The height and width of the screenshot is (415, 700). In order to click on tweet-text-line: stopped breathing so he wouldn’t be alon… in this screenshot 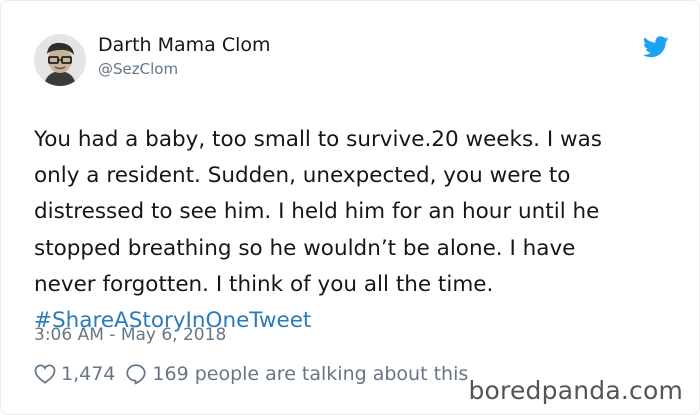, I will do `click(305, 248)`.